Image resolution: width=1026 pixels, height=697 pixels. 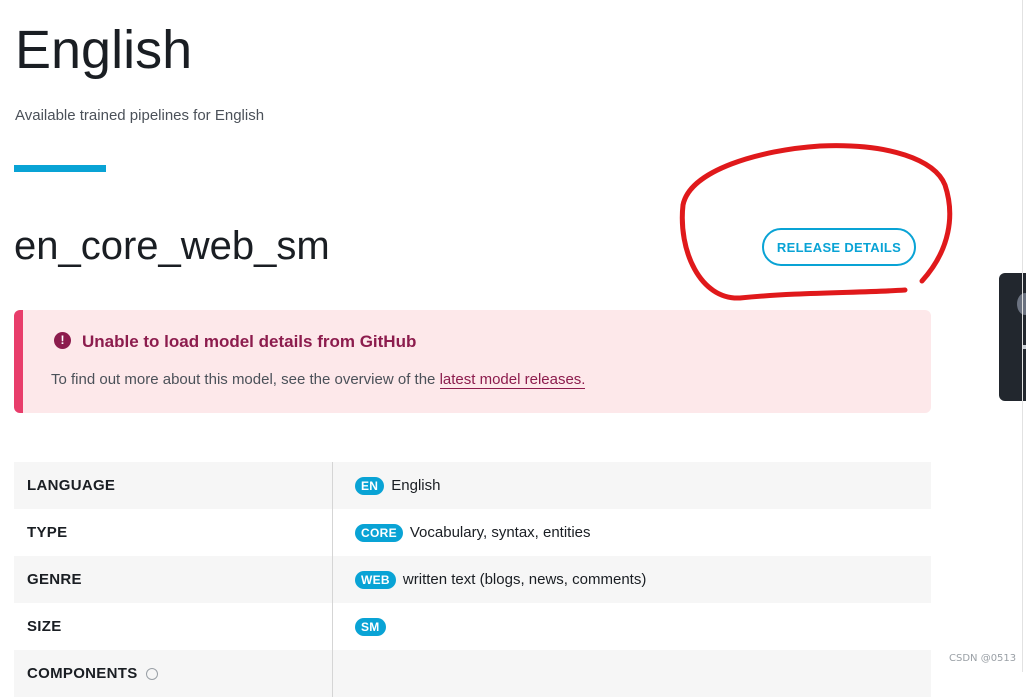 What do you see at coordinates (524, 579) in the screenshot?
I see `genre-value: written text (blogs, news, comments)` at bounding box center [524, 579].